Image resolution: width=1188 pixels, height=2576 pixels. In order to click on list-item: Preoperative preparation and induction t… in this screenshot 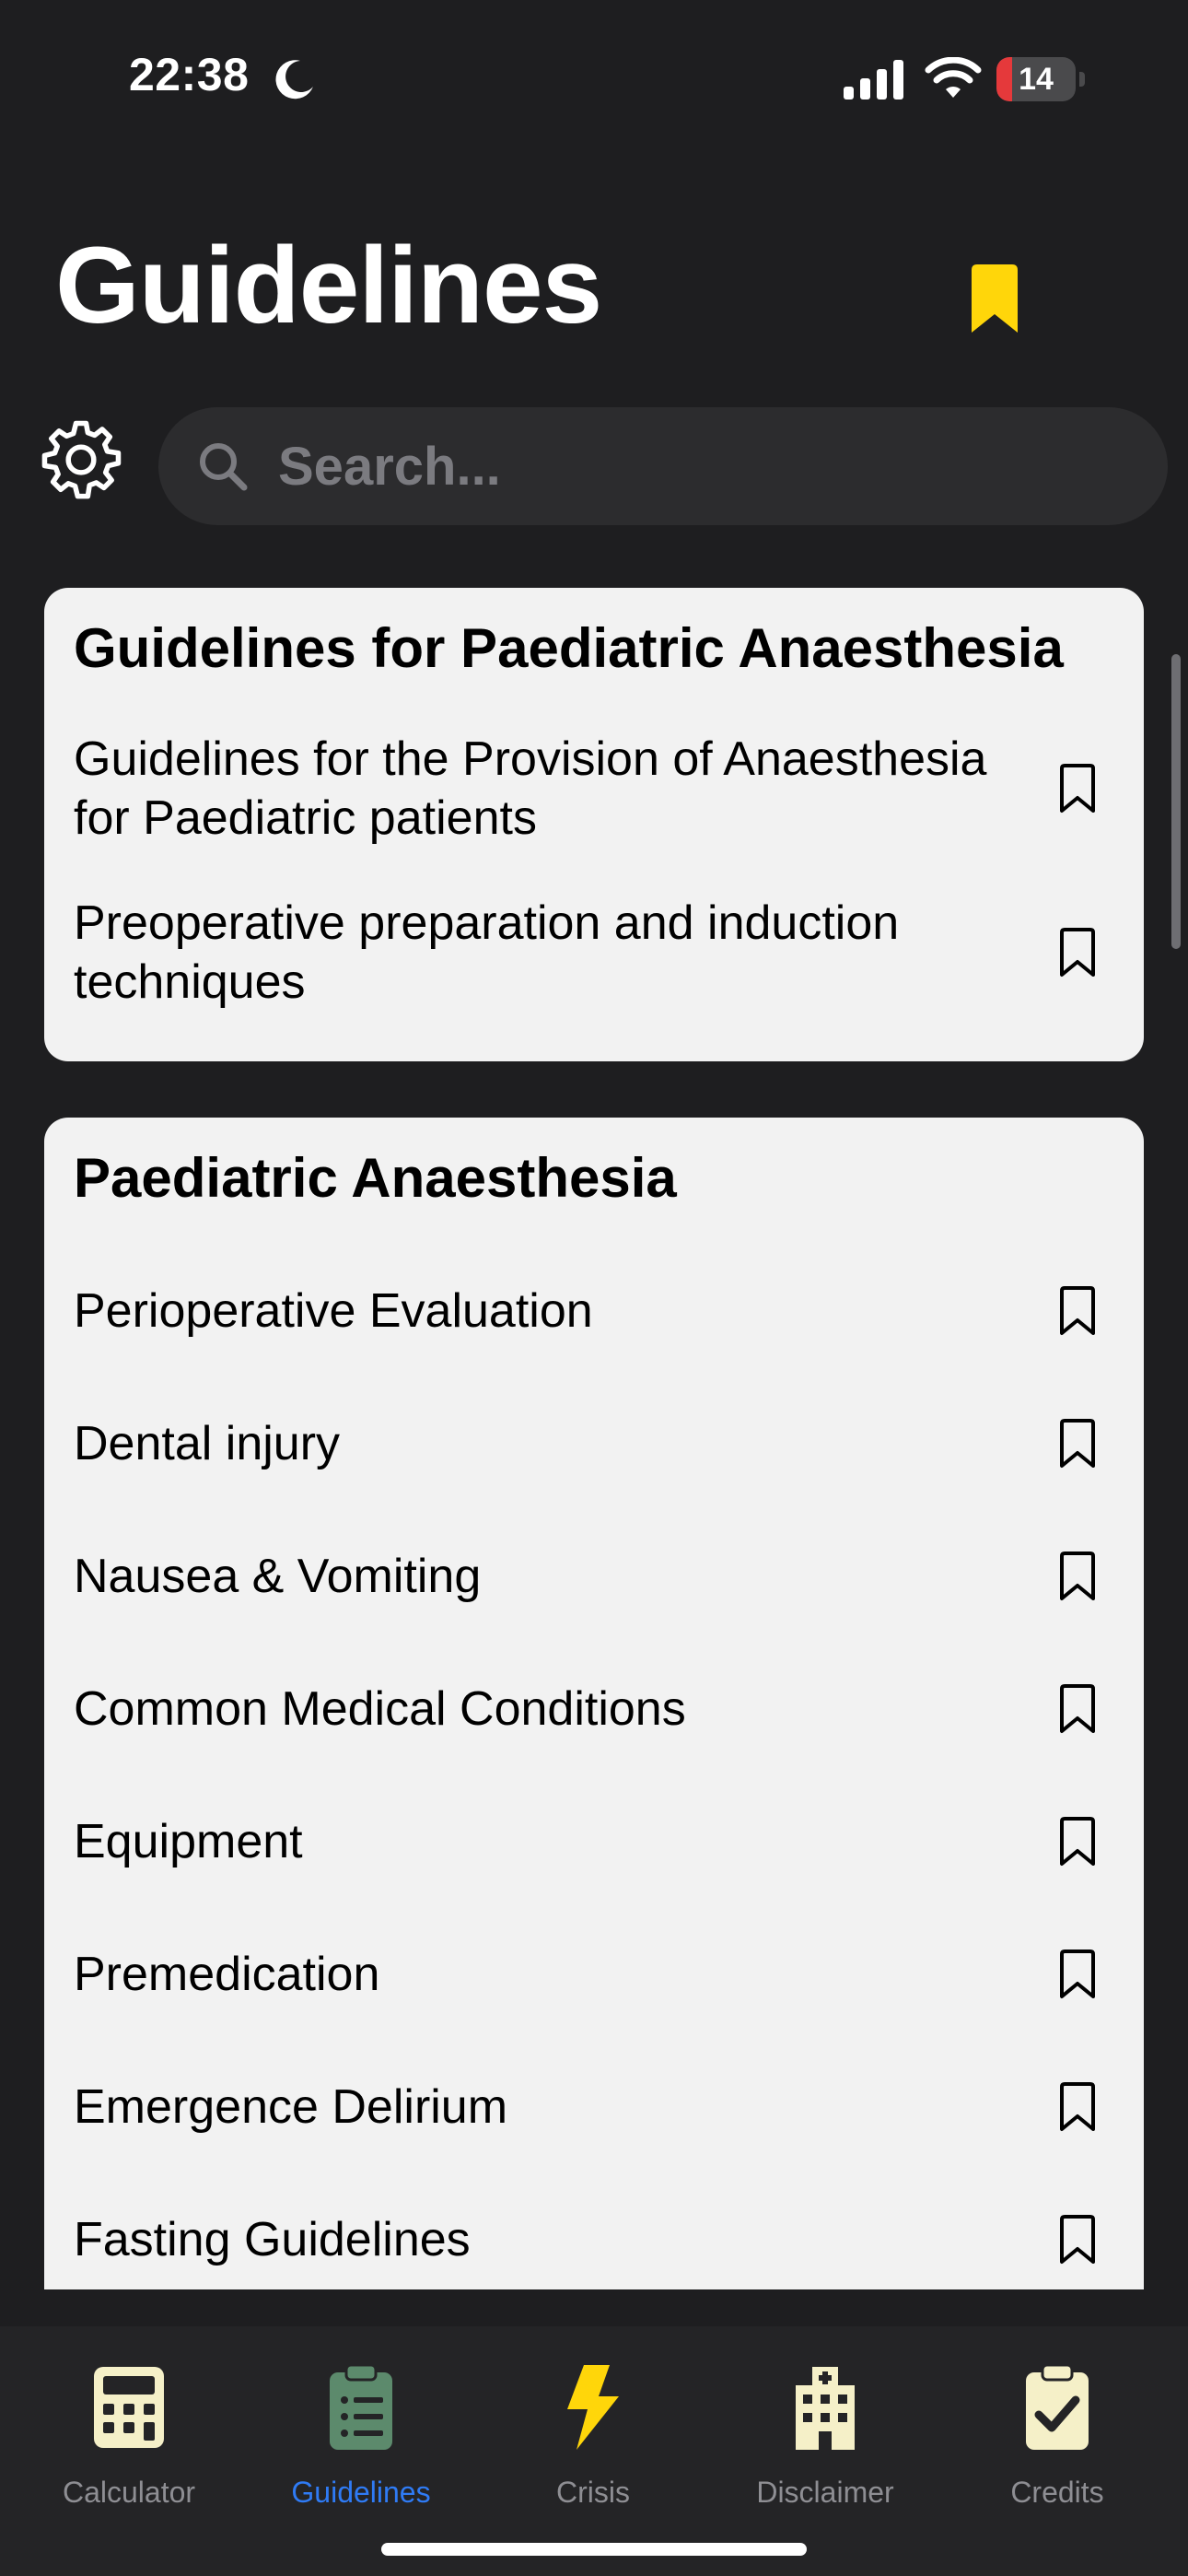, I will do `click(594, 953)`.